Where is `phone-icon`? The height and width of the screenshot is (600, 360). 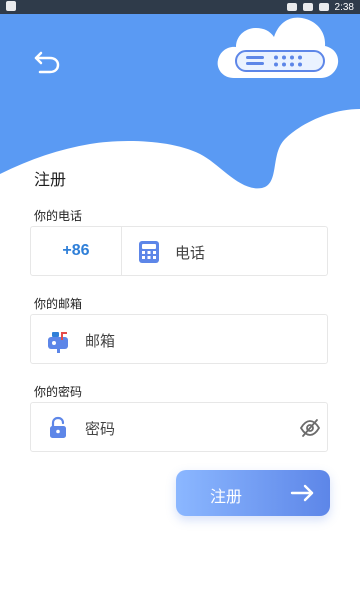 phone-icon is located at coordinates (149, 252).